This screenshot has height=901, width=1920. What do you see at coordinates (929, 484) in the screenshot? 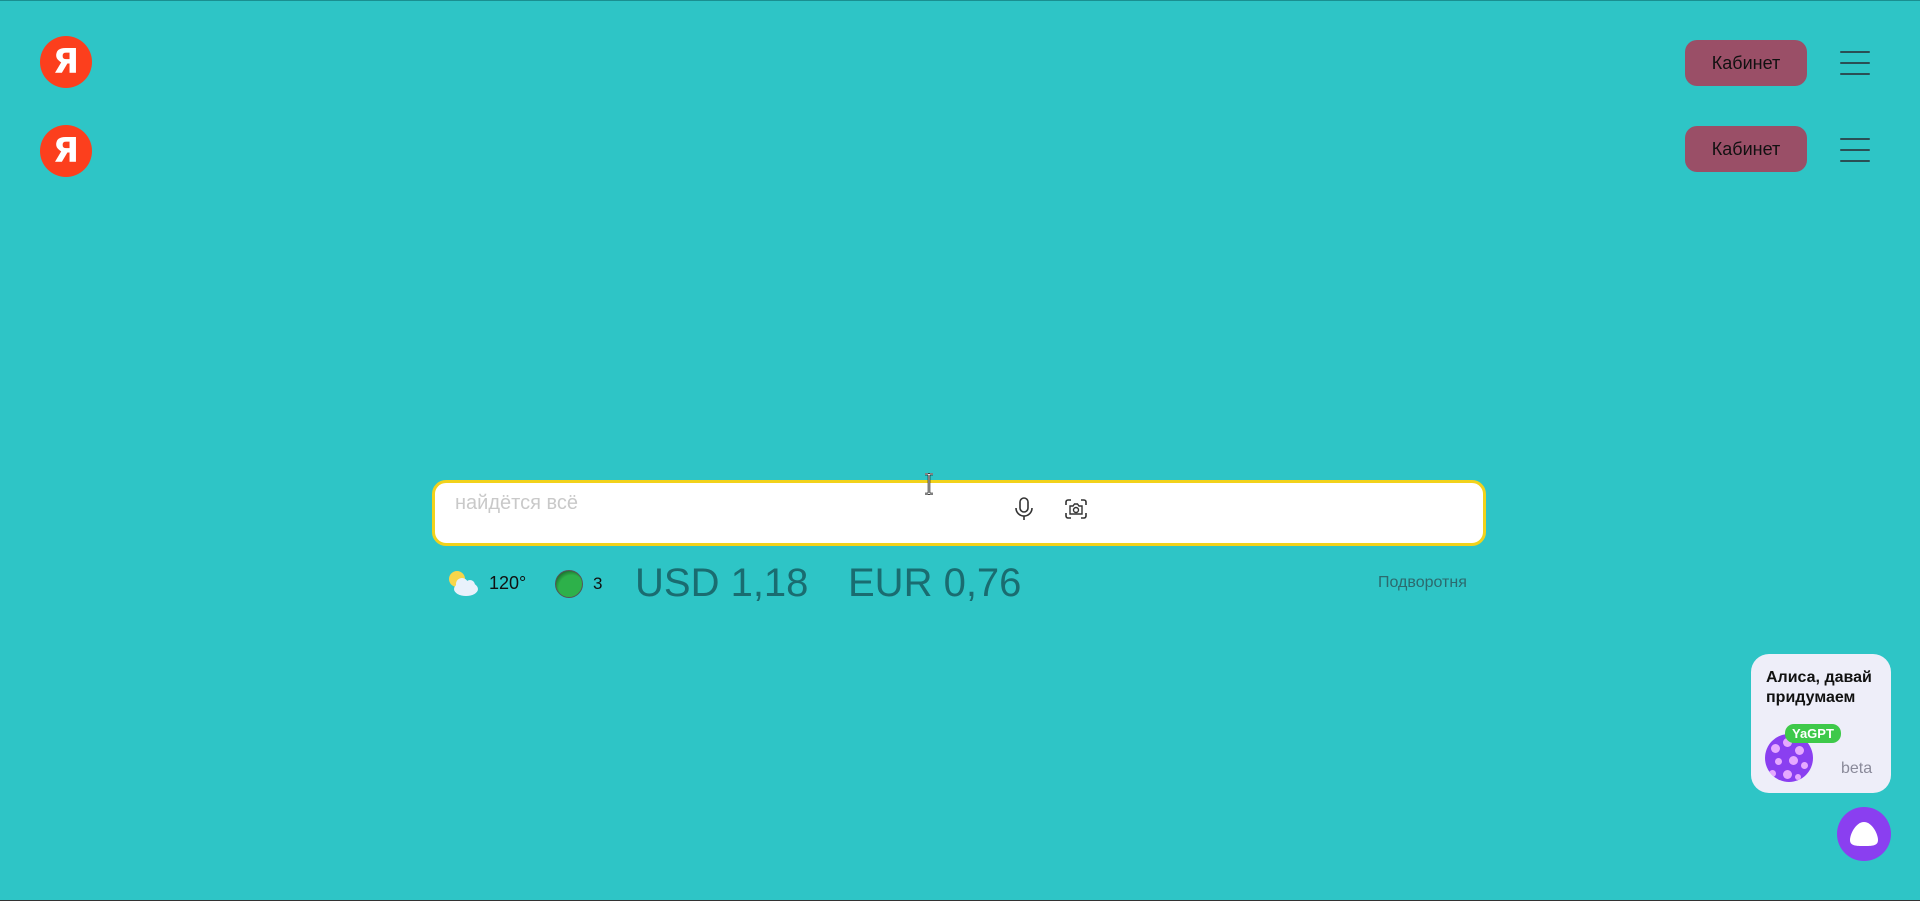
I see `text-cursor-icon` at bounding box center [929, 484].